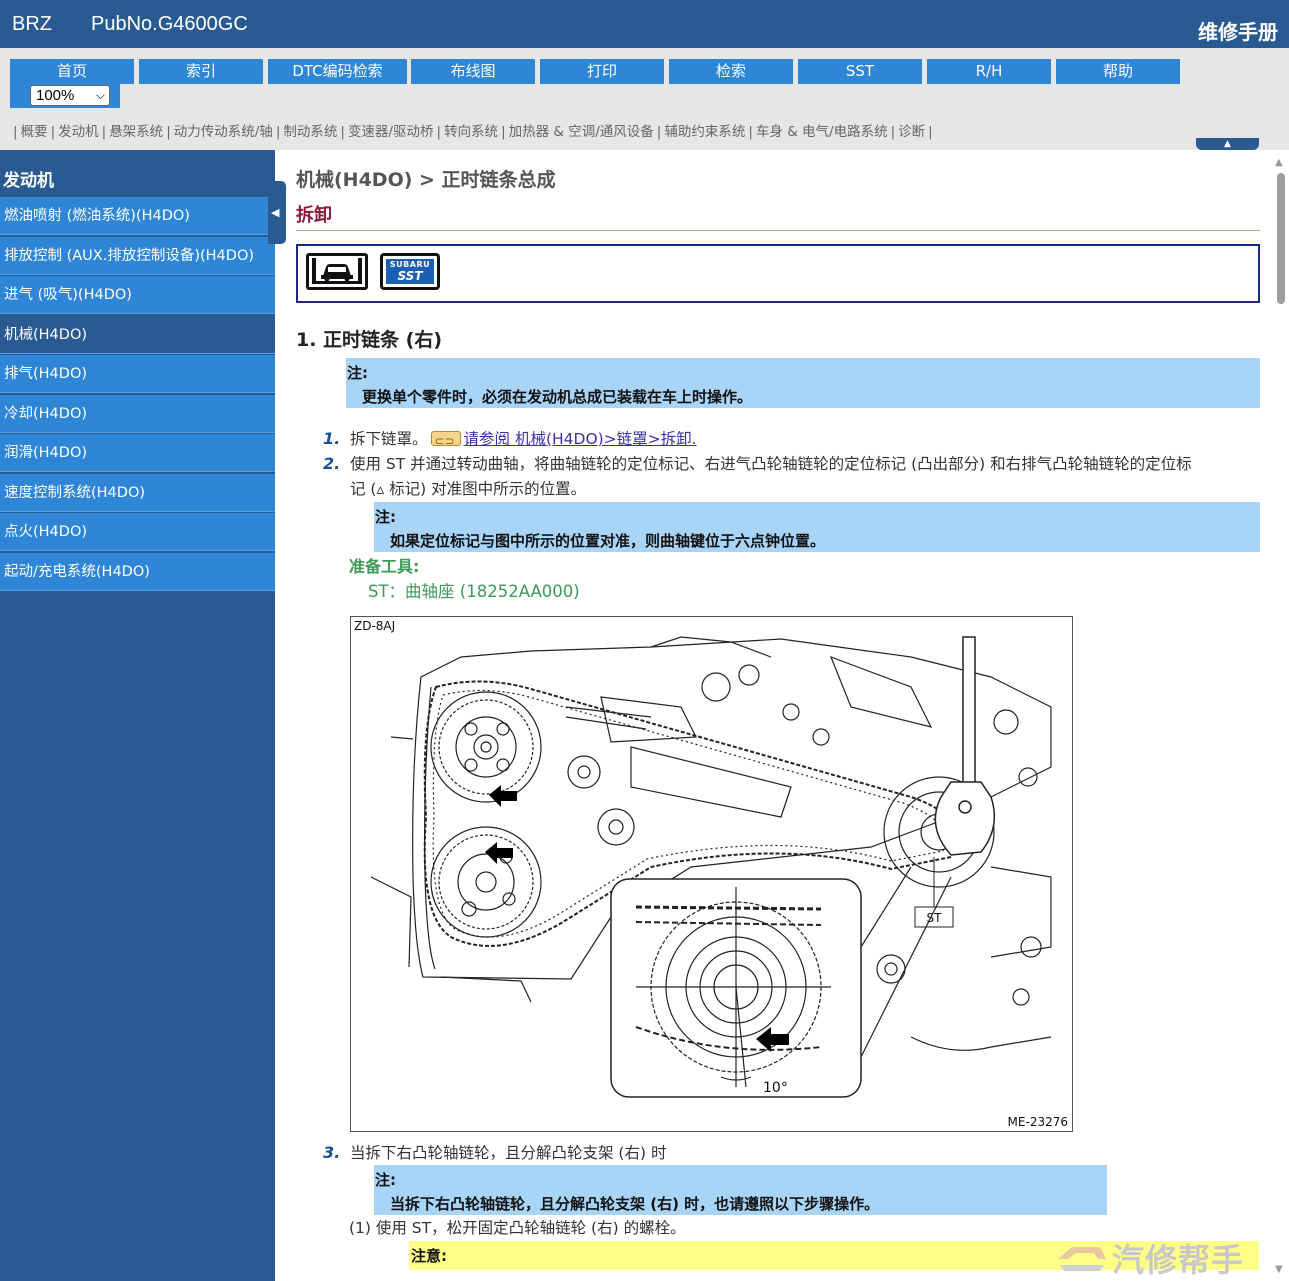  Describe the element at coordinates (778, 230) in the screenshot. I see `section-divider` at that location.